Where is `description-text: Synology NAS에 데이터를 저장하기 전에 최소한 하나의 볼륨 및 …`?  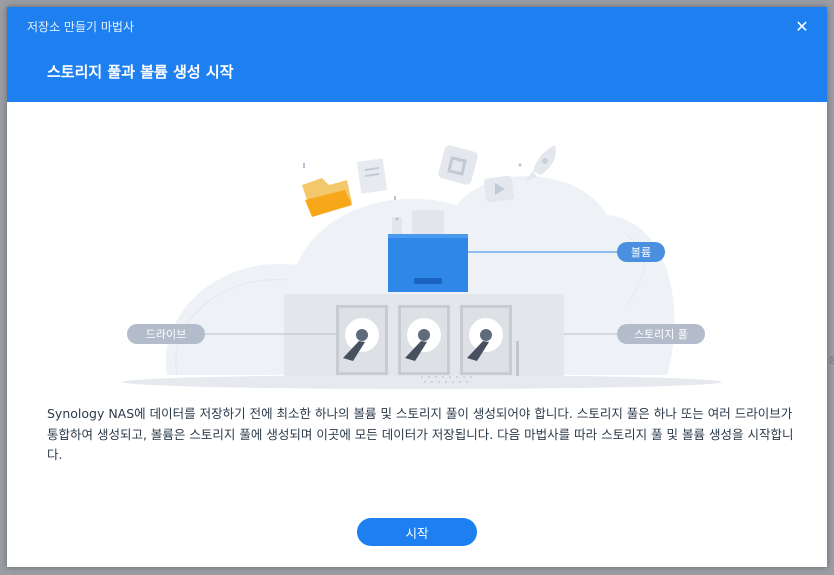
description-text: Synology NAS에 데이터를 저장하기 전에 최소한 하나의 볼륨 및 … is located at coordinates (420, 434).